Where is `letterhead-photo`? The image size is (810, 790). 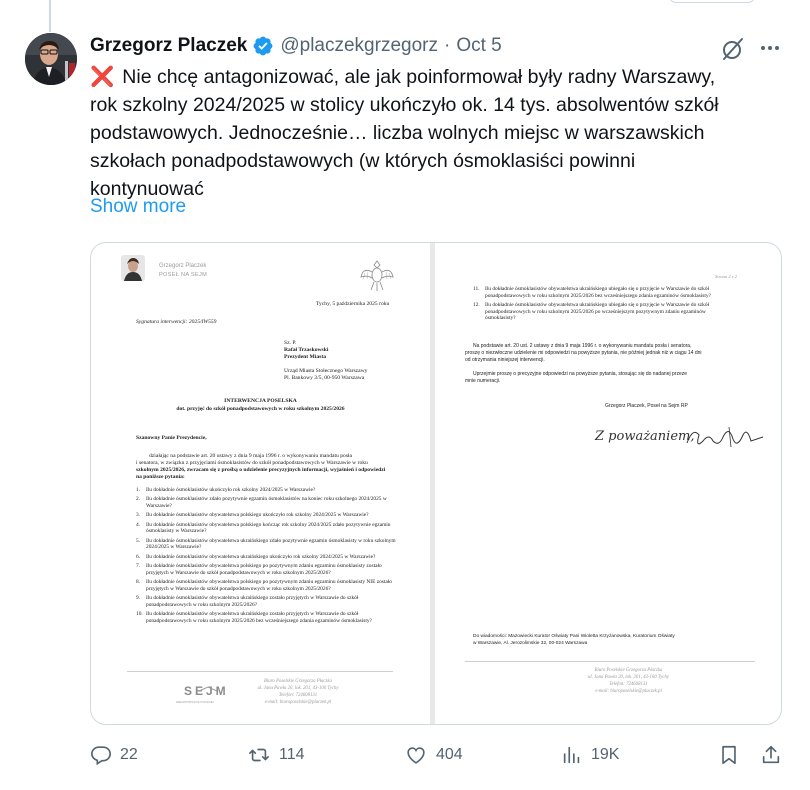 letterhead-photo is located at coordinates (133, 268).